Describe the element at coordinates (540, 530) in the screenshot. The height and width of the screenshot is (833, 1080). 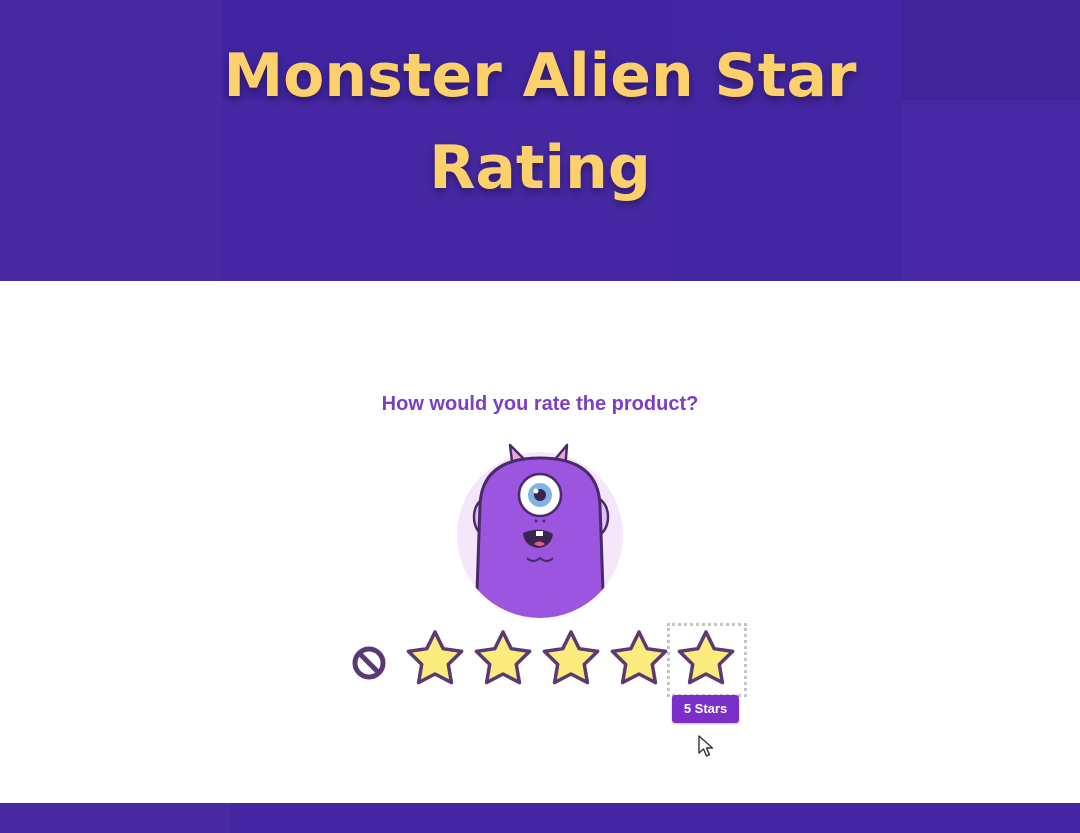
I see `monster-avatar` at that location.